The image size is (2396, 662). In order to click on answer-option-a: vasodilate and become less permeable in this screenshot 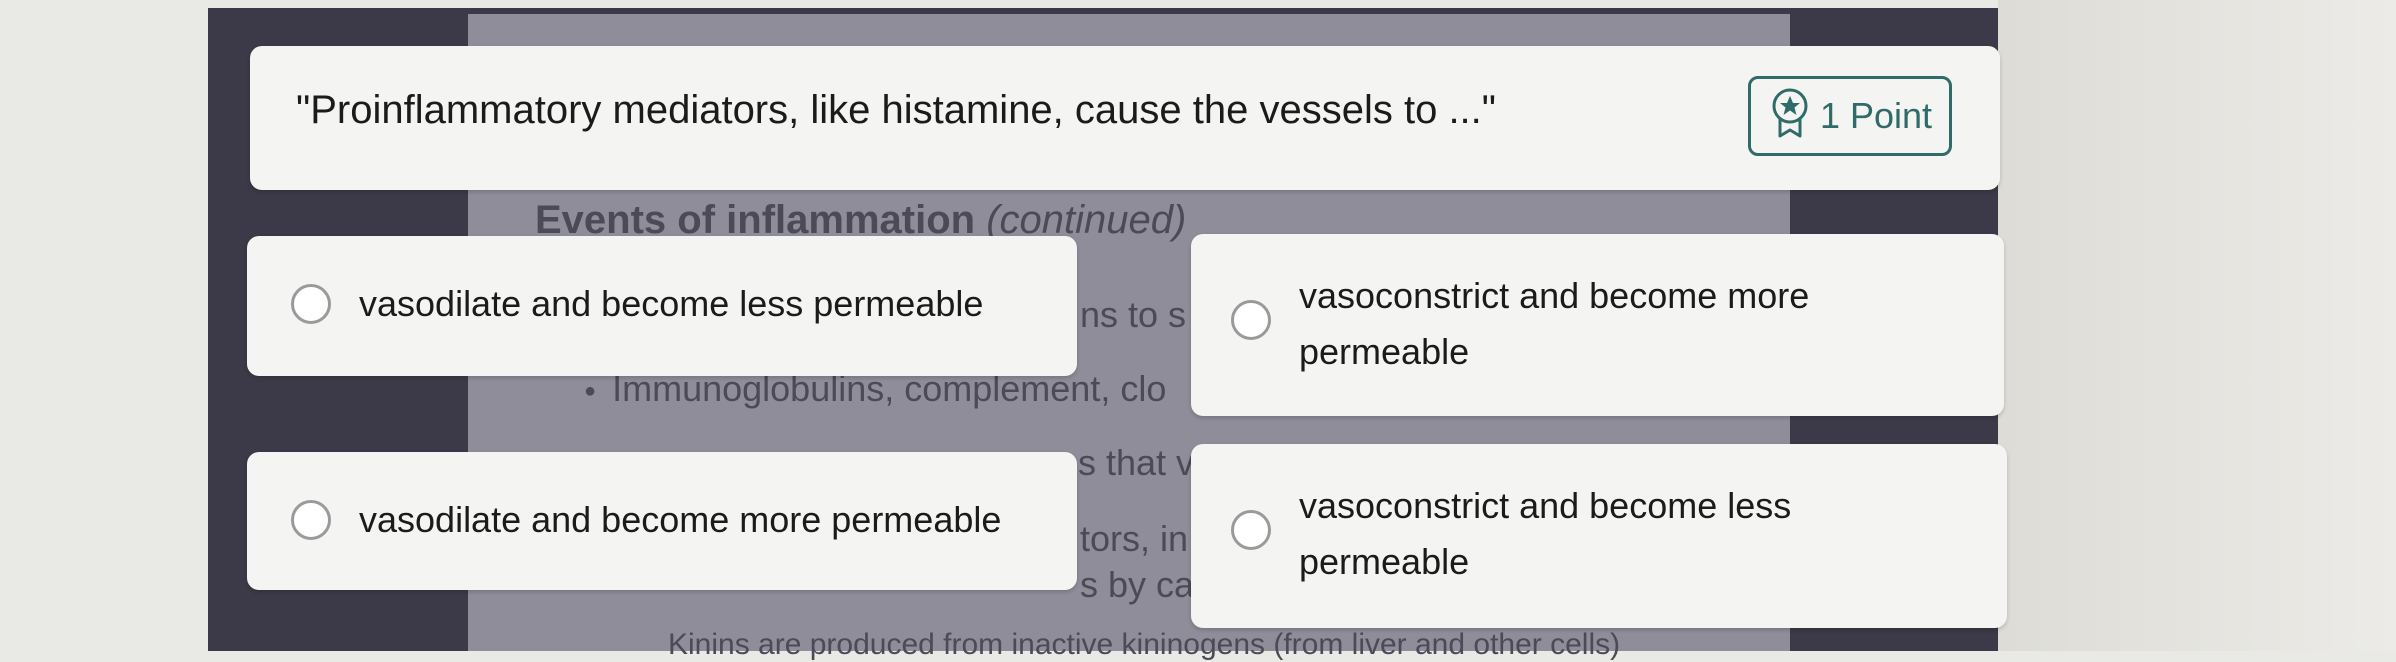, I will do `click(662, 306)`.